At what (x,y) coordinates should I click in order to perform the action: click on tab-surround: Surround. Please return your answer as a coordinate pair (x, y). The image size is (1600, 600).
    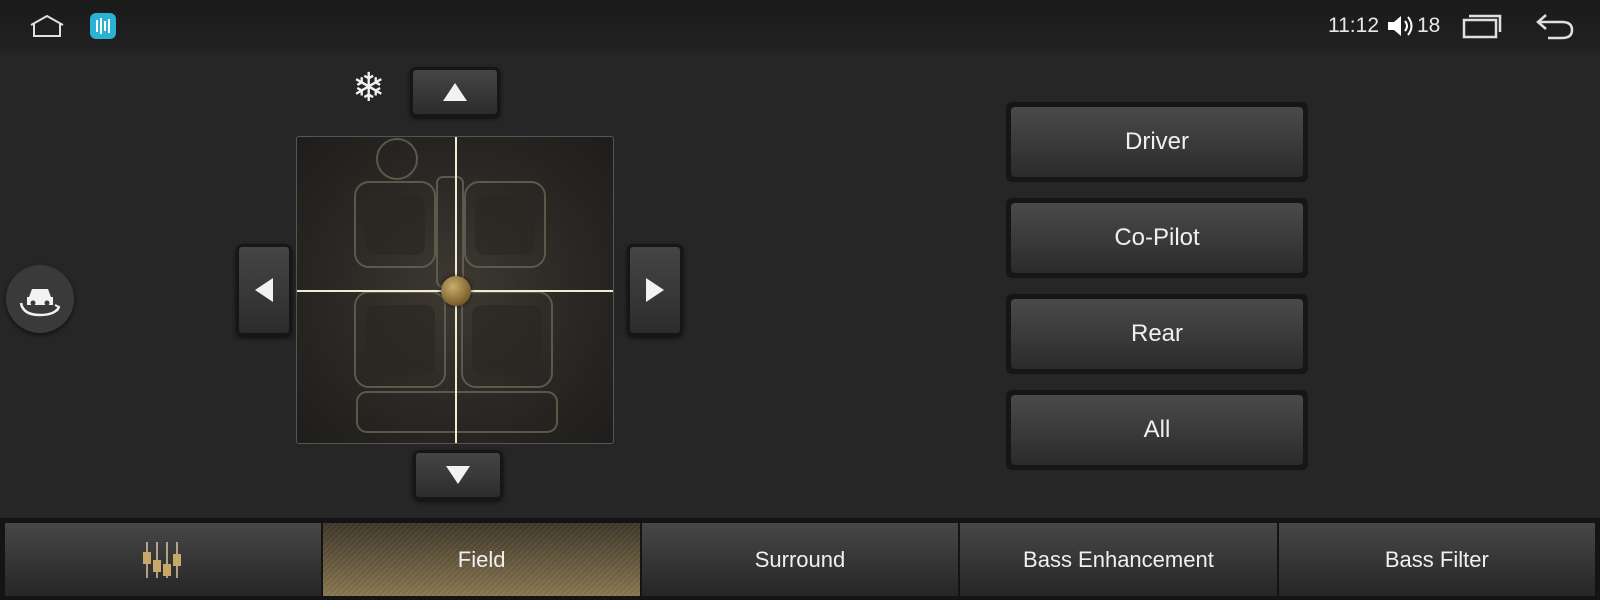
    Looking at the image, I should click on (800, 559).